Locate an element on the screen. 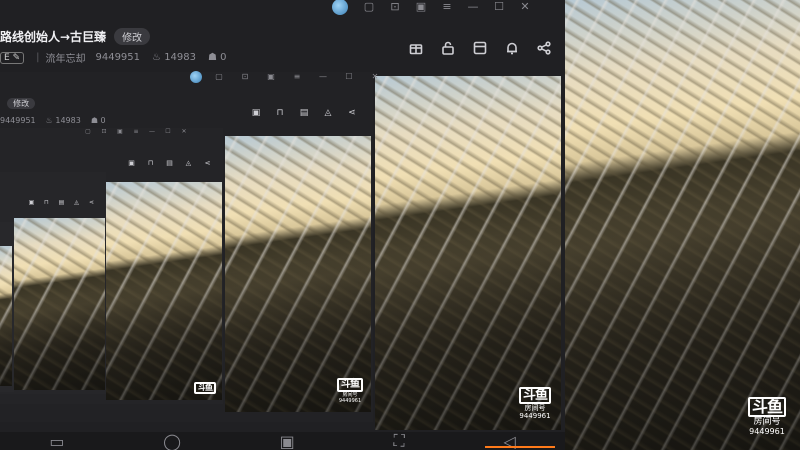  player-control-bar: ▭ ◯ ▣ ⛶ ◁ is located at coordinates (282, 440).